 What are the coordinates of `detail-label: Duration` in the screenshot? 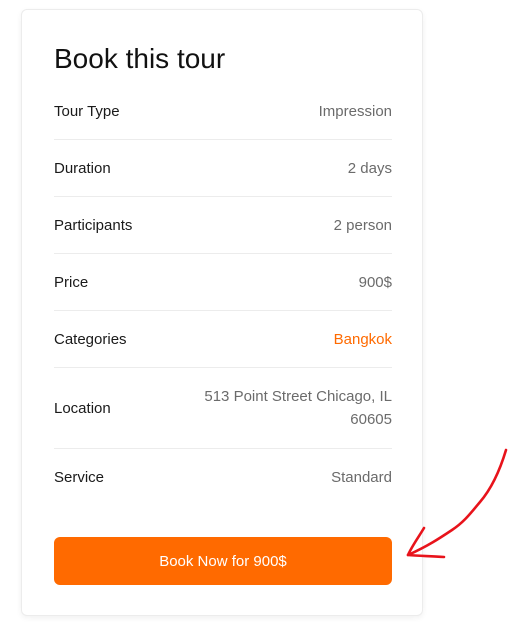 It's located at (82, 168).